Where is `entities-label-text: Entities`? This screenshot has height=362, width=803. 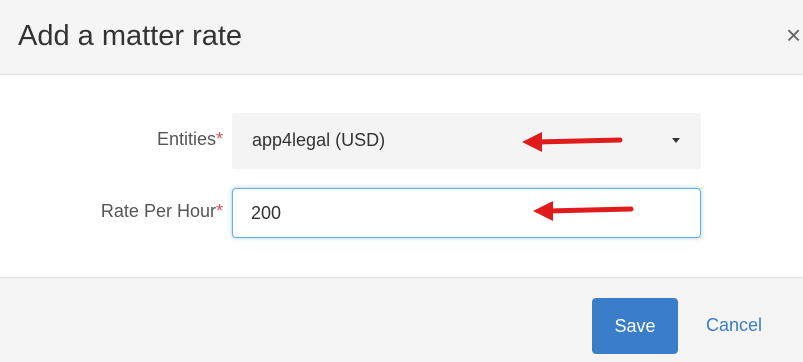 entities-label-text: Entities is located at coordinates (186, 139).